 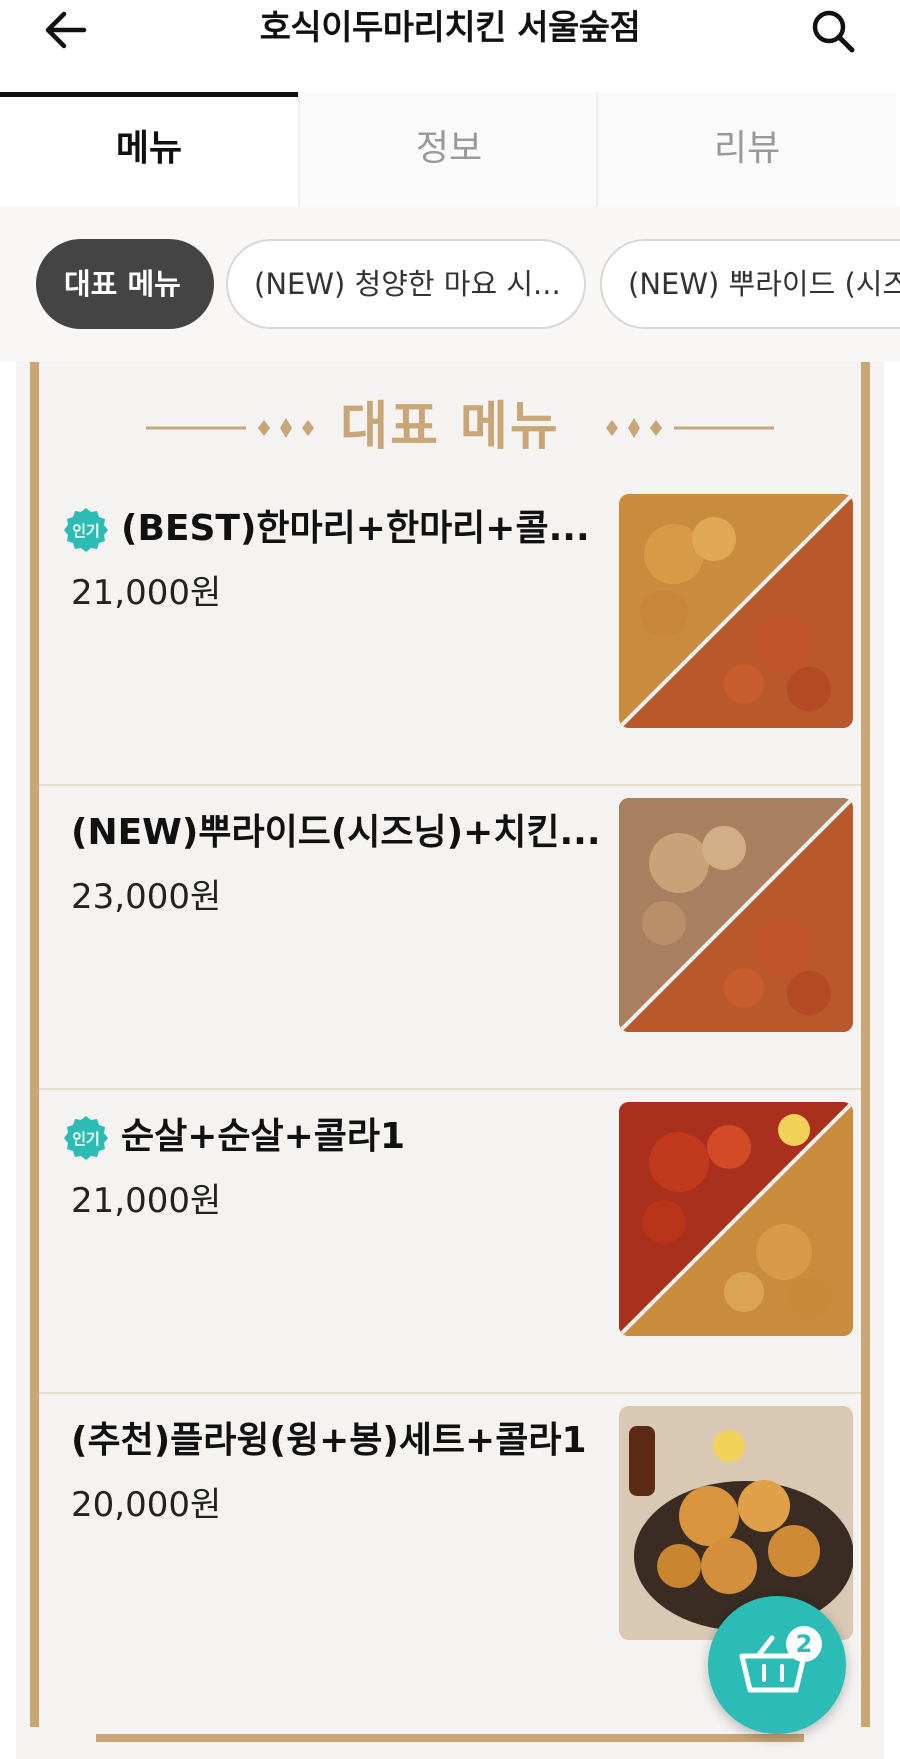 I want to click on tab-info: 정보, so click(x=448, y=149).